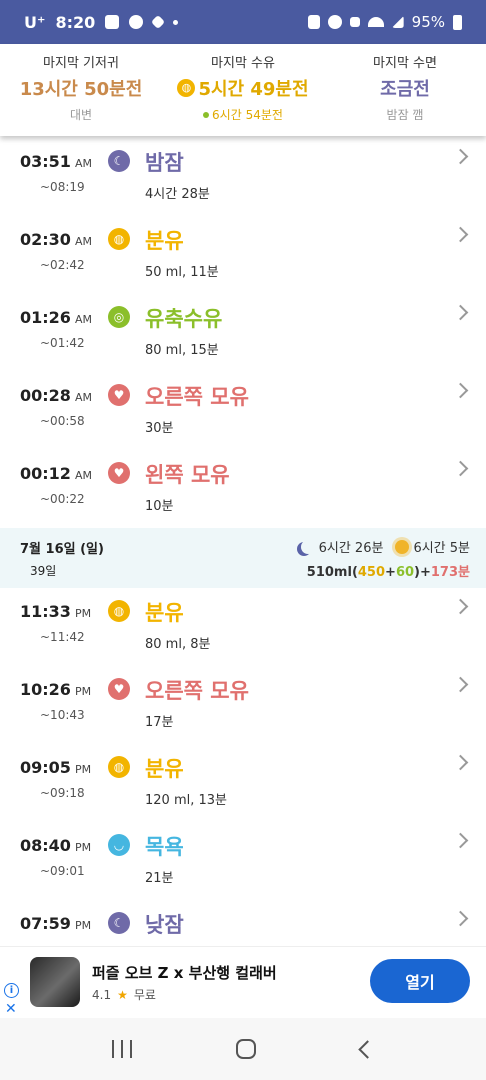  What do you see at coordinates (56, 845) in the screenshot?
I see `start-time: 08:40 PM` at bounding box center [56, 845].